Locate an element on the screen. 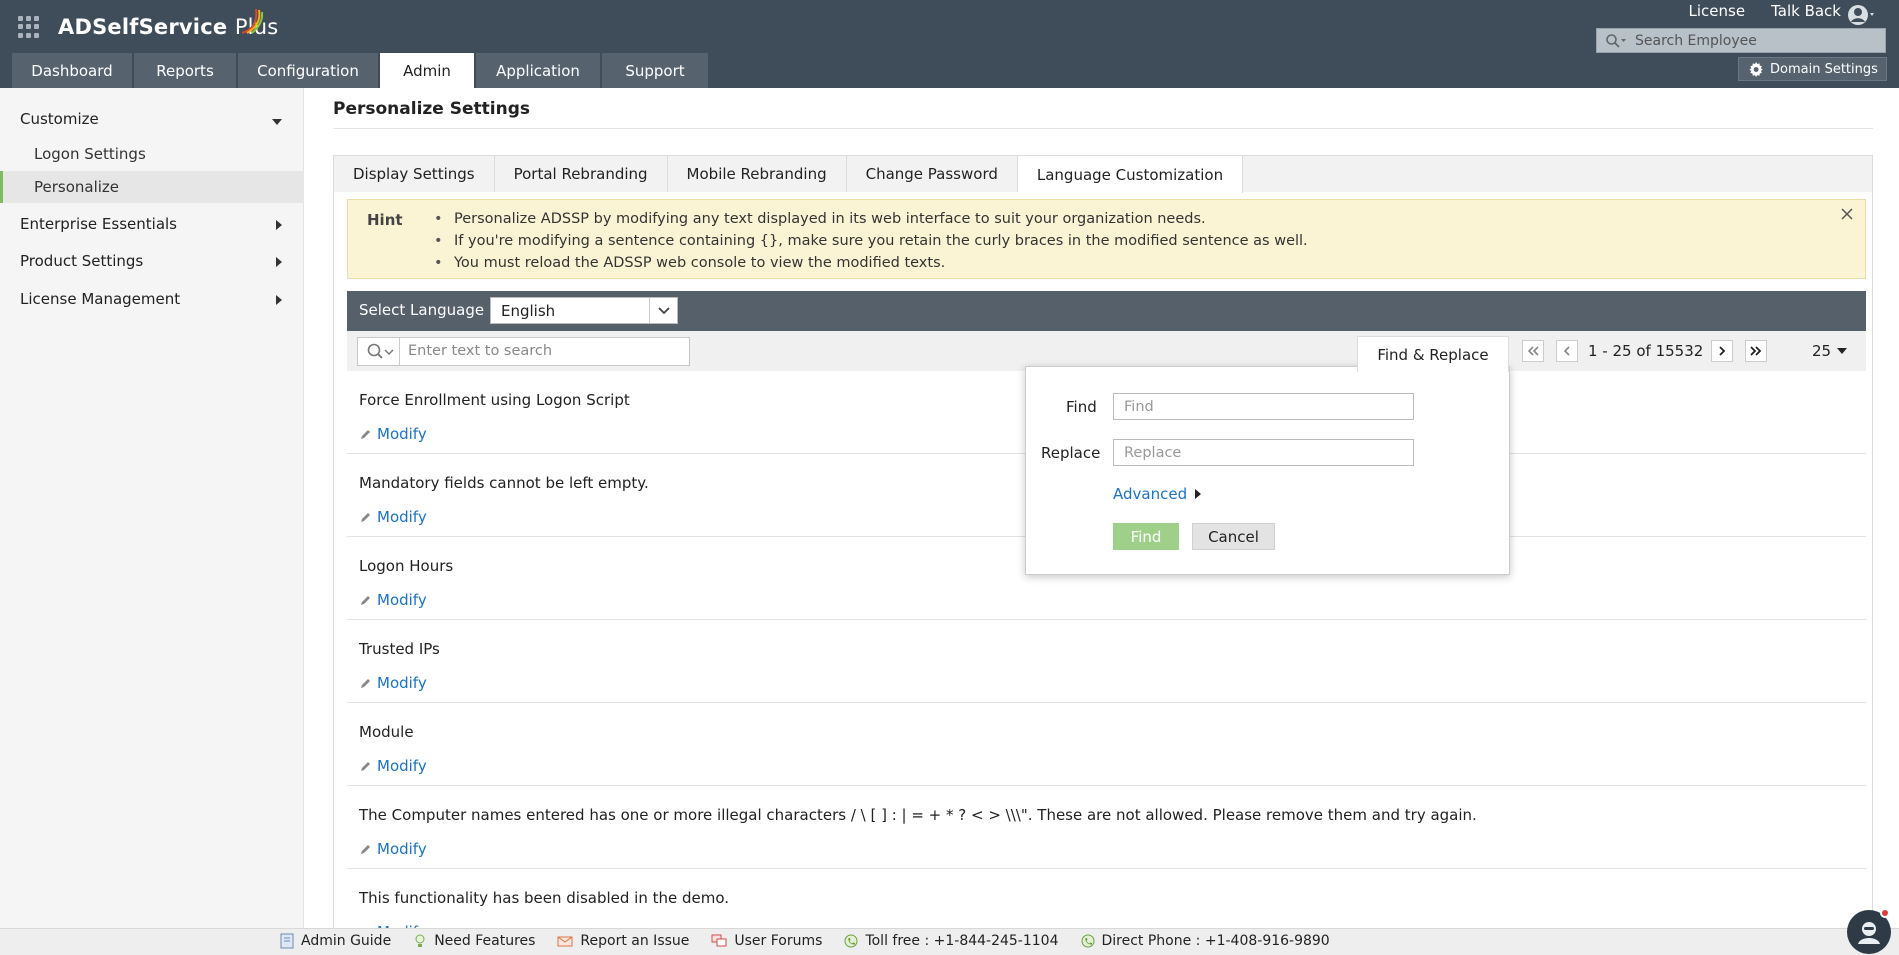  tab-language-customization: Language Customization is located at coordinates (1130, 174).